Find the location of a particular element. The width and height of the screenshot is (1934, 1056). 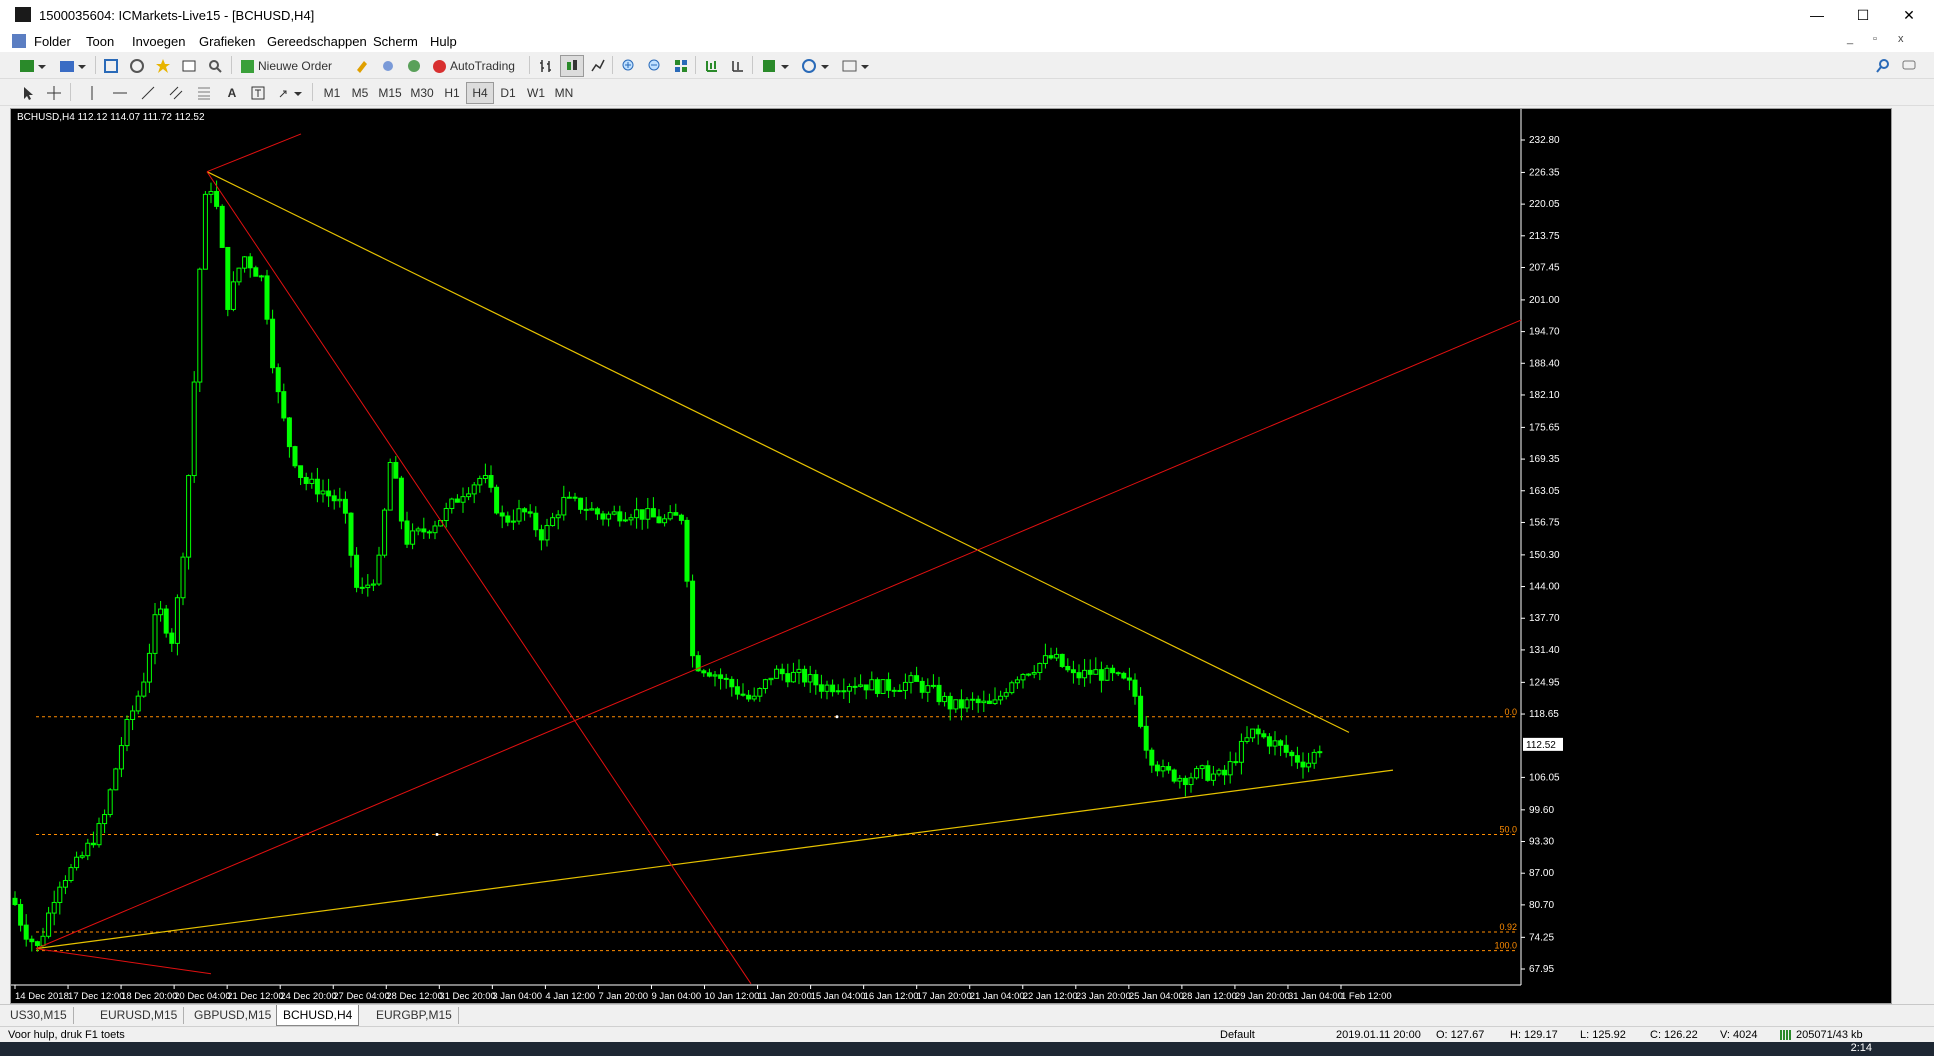

timeframe-m5: M5 is located at coordinates (360, 93).